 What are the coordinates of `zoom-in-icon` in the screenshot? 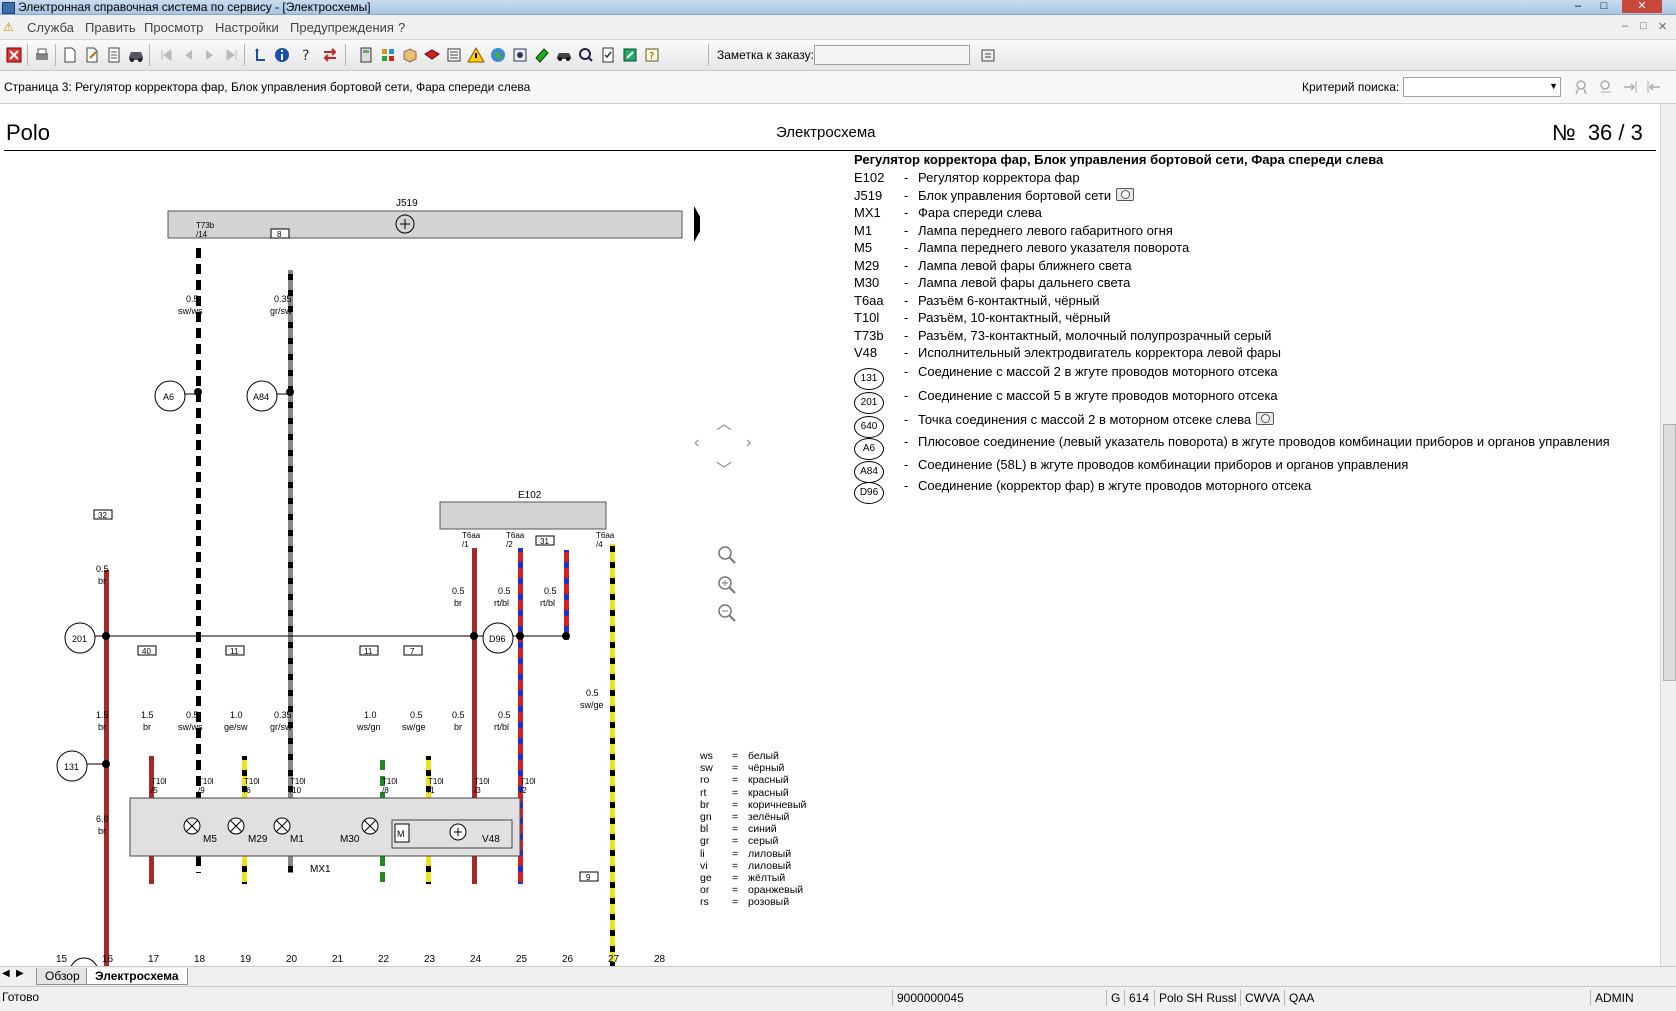 It's located at (727, 585).